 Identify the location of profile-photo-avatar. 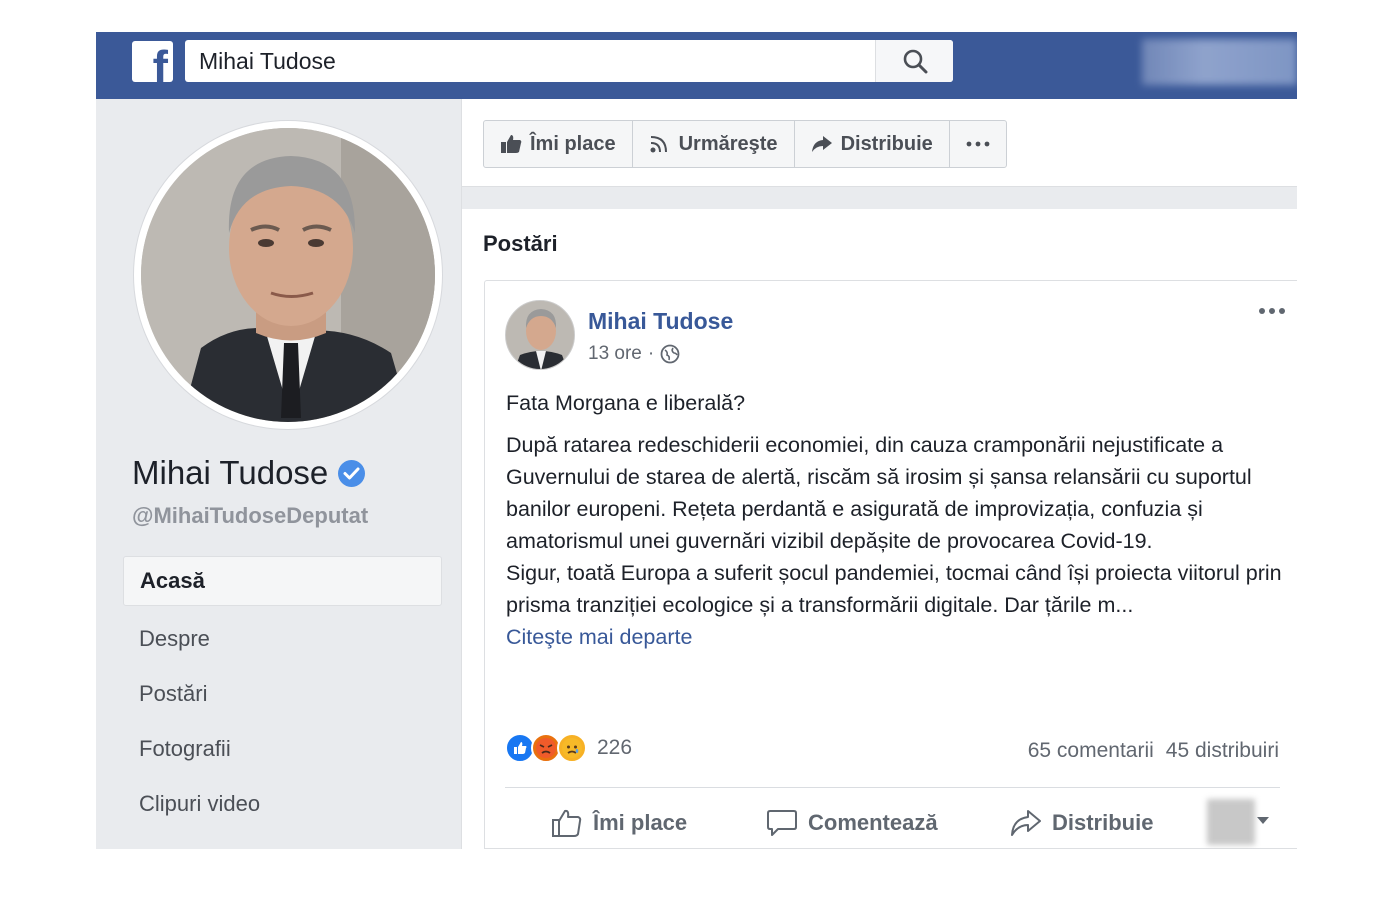
(288, 275).